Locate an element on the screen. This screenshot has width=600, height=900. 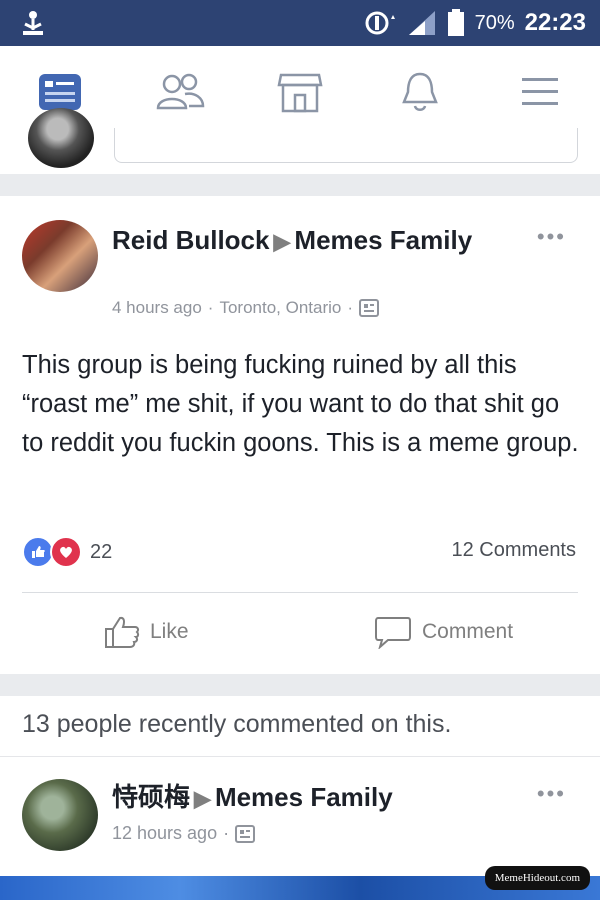
news-feed-icon is located at coordinates (60, 92).